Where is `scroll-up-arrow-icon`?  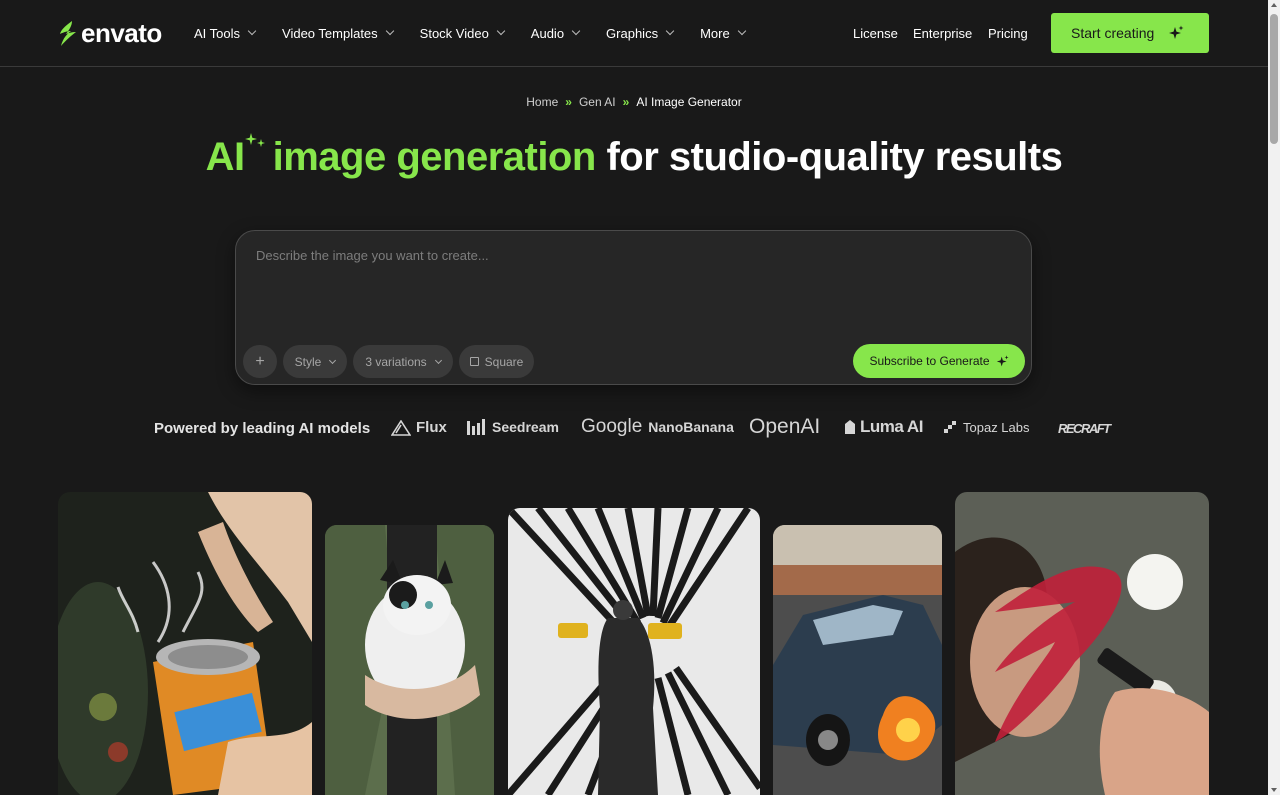 scroll-up-arrow-icon is located at coordinates (1274, 5).